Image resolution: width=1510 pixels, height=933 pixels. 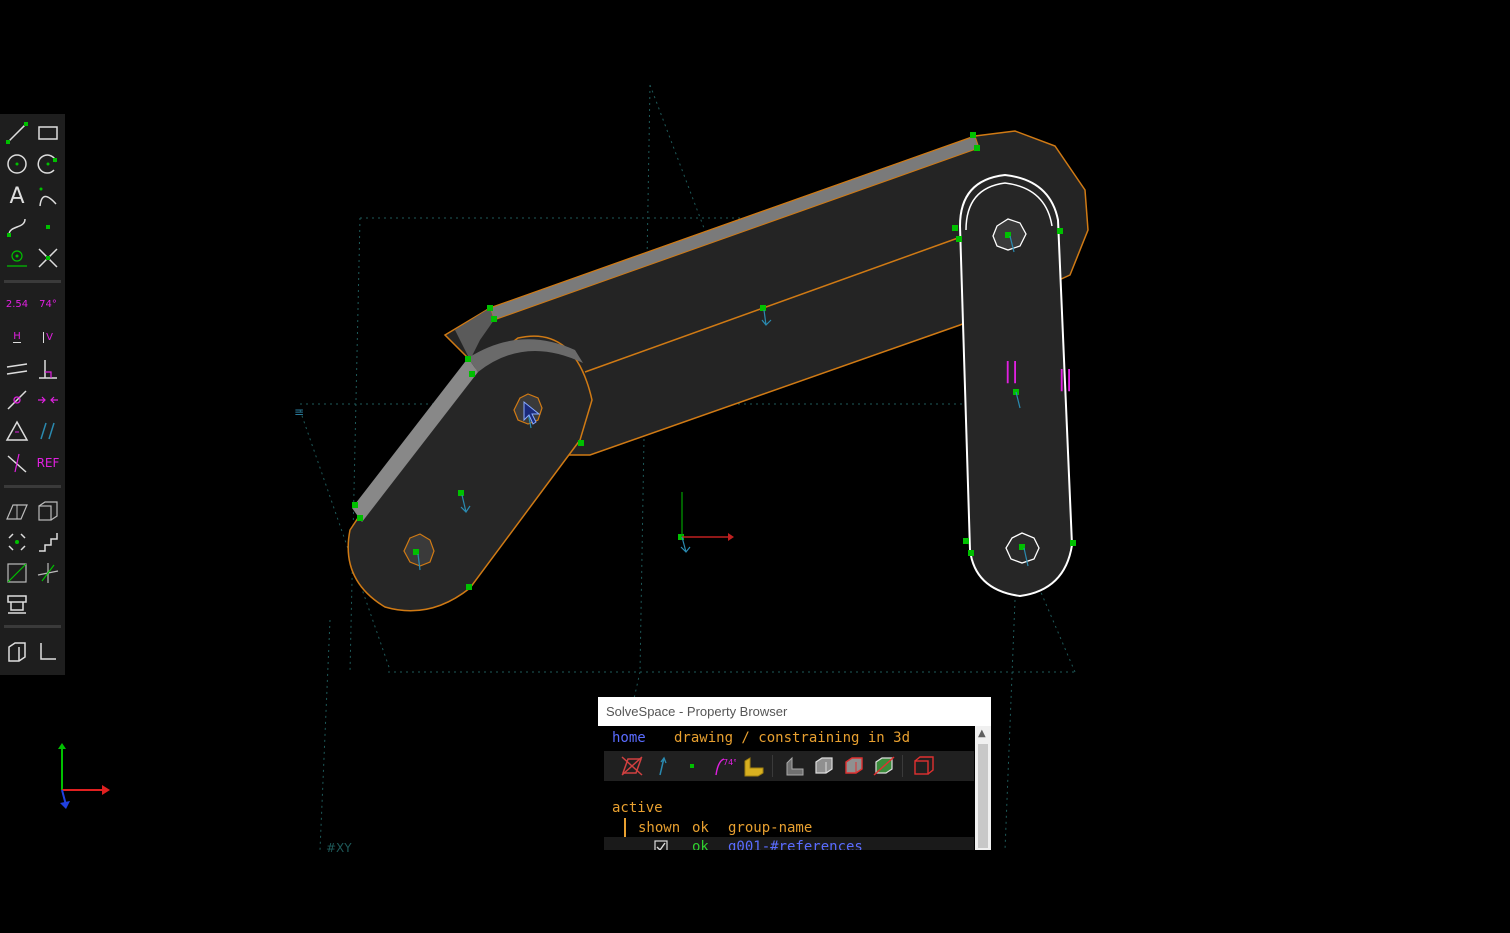 I want to click on perpendicular-icon, so click(x=48, y=369).